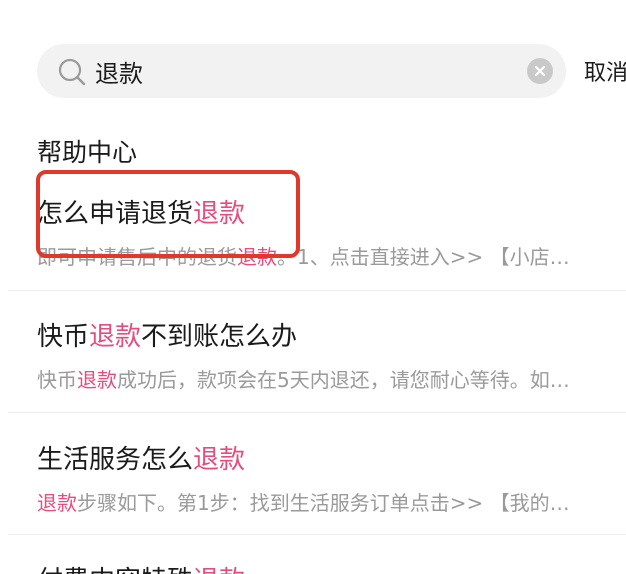  I want to click on result-title: 快币退款不到账怎么办, so click(167, 334).